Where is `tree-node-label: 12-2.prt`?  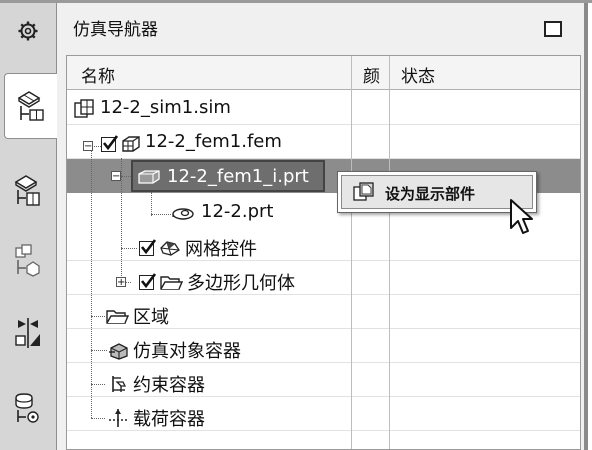 tree-node-label: 12-2.prt is located at coordinates (237, 211).